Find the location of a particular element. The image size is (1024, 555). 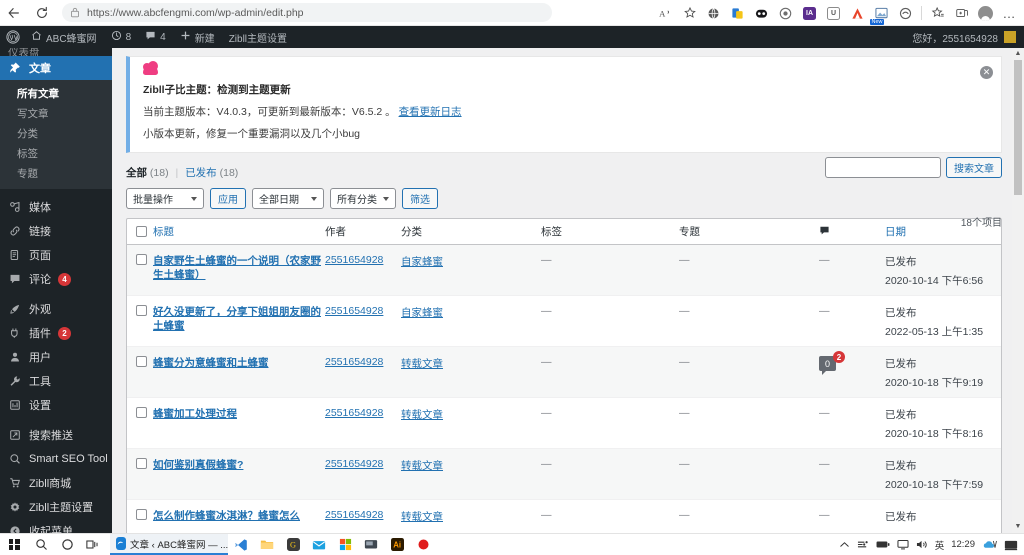

submenu-item-all-posts: 所有文章 is located at coordinates (56, 93).